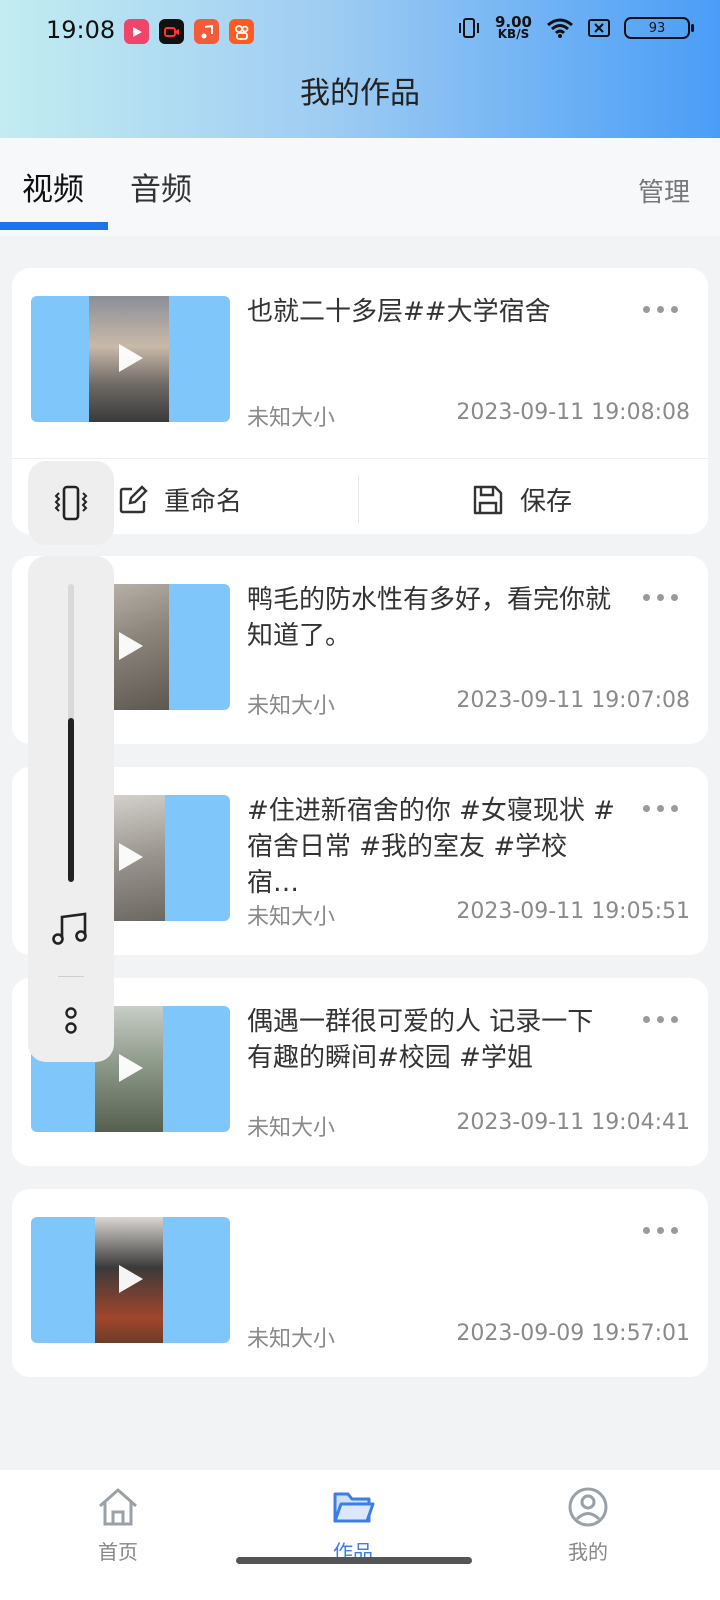 The width and height of the screenshot is (720, 1600). I want to click on tab-audio: 音频, so click(161, 186).